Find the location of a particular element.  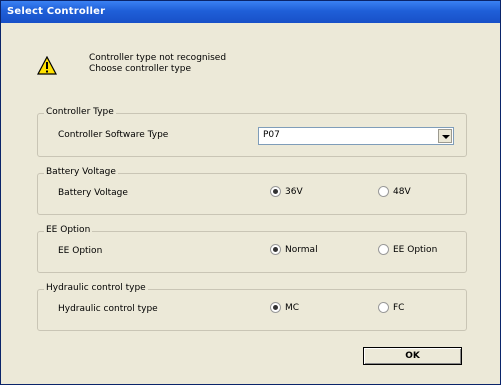

battery-voltage-group: Battery Voltage Battery Voltage 36V 48V is located at coordinates (252, 191).